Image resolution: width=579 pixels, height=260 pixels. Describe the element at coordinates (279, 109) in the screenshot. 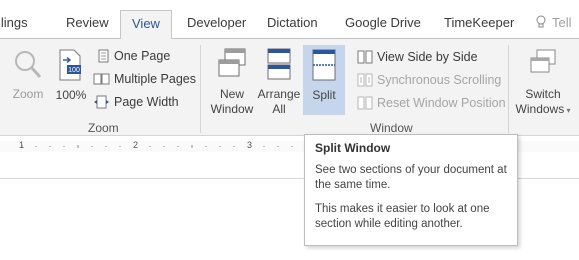

I see `arrange-all-label-2: All` at that location.